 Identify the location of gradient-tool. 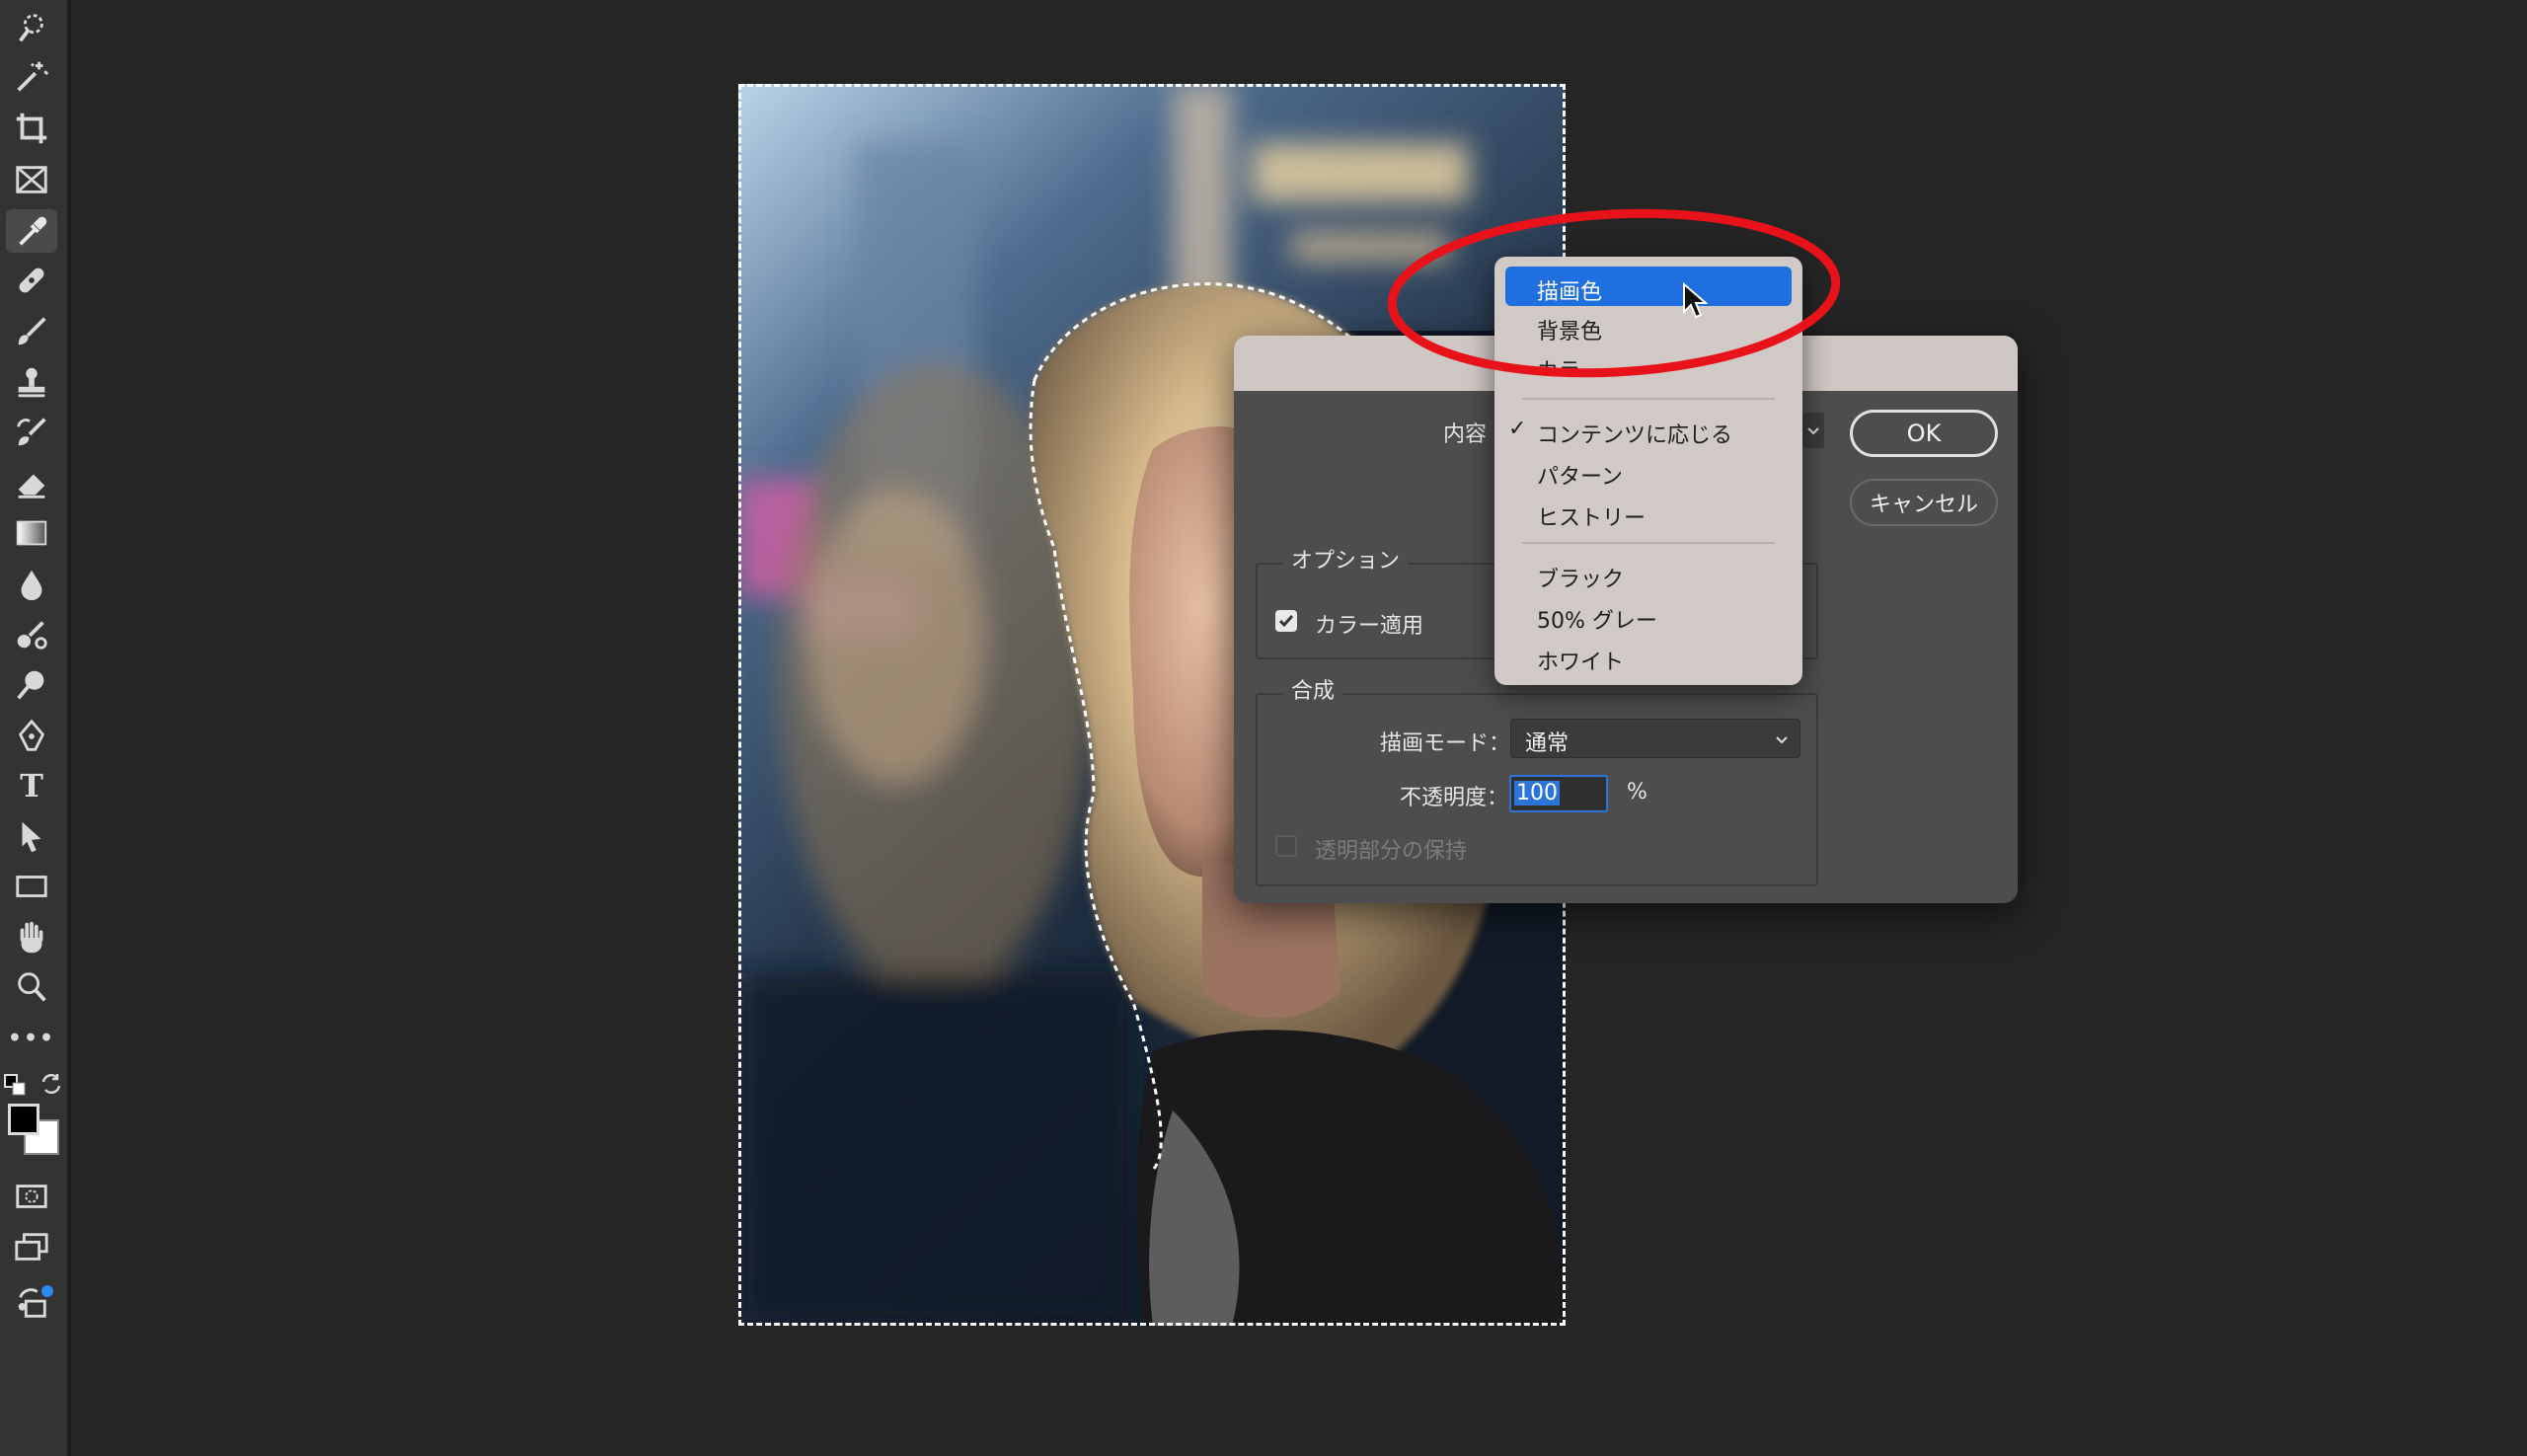
(31, 533).